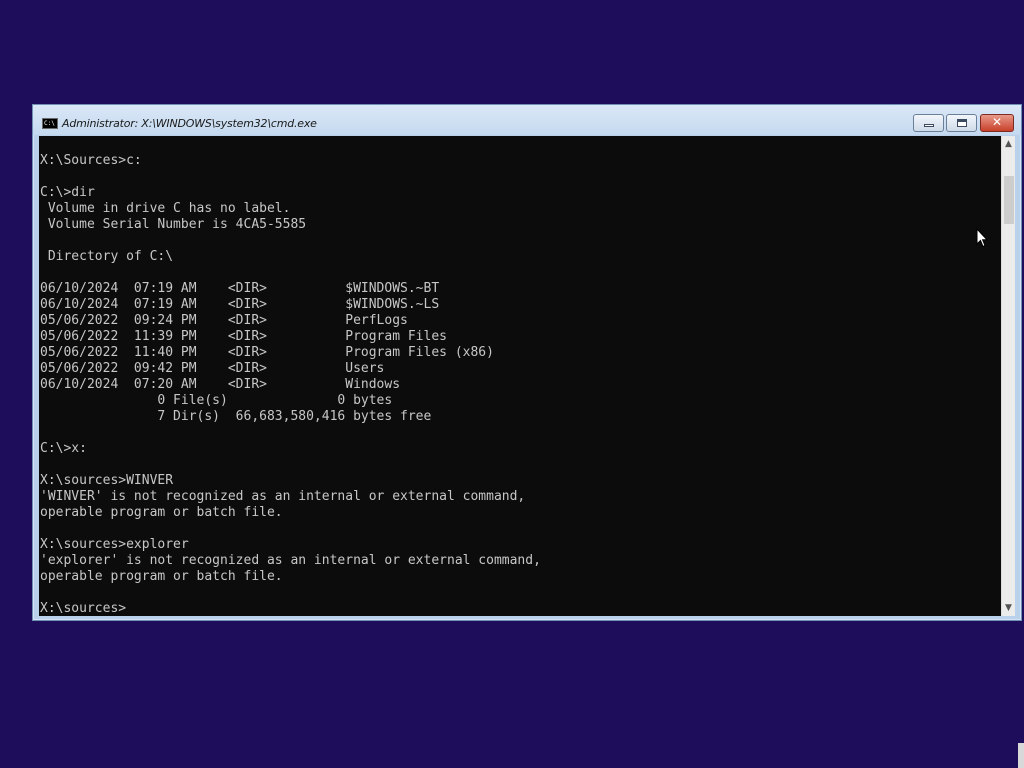 Image resolution: width=1024 pixels, height=768 pixels. What do you see at coordinates (50, 123) in the screenshot?
I see `cmd-icon: C:\` at bounding box center [50, 123].